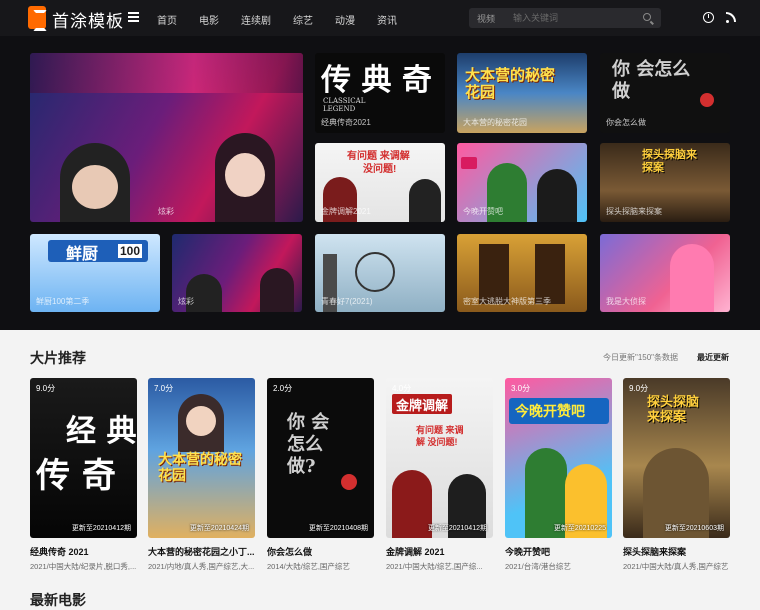 The height and width of the screenshot is (610, 760). Describe the element at coordinates (346, 211) in the screenshot. I see `tile-caption: 金牌调解2021` at that location.